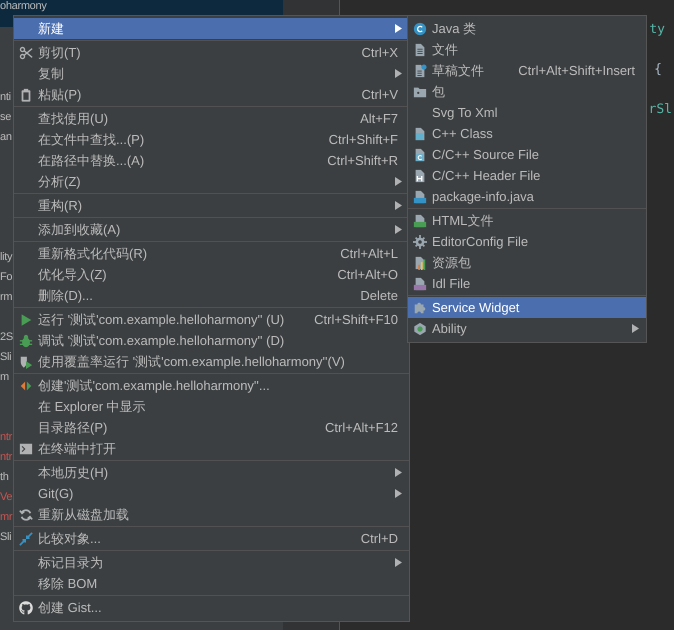 This screenshot has height=630, width=674. What do you see at coordinates (211, 274) in the screenshot?
I see `menu-item: 优化导入(Z) Ctrl+Alt+O` at bounding box center [211, 274].